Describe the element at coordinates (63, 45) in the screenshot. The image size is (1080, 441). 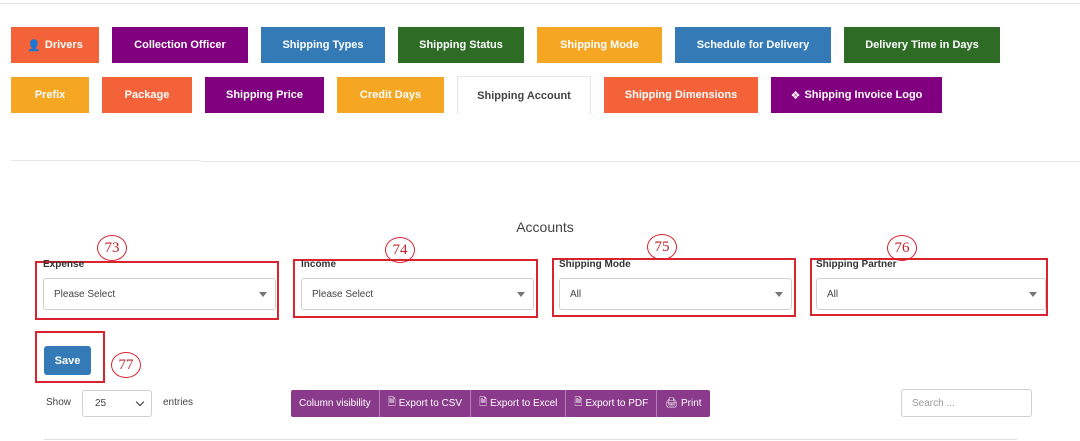
I see `tab-label: Drivers` at that location.